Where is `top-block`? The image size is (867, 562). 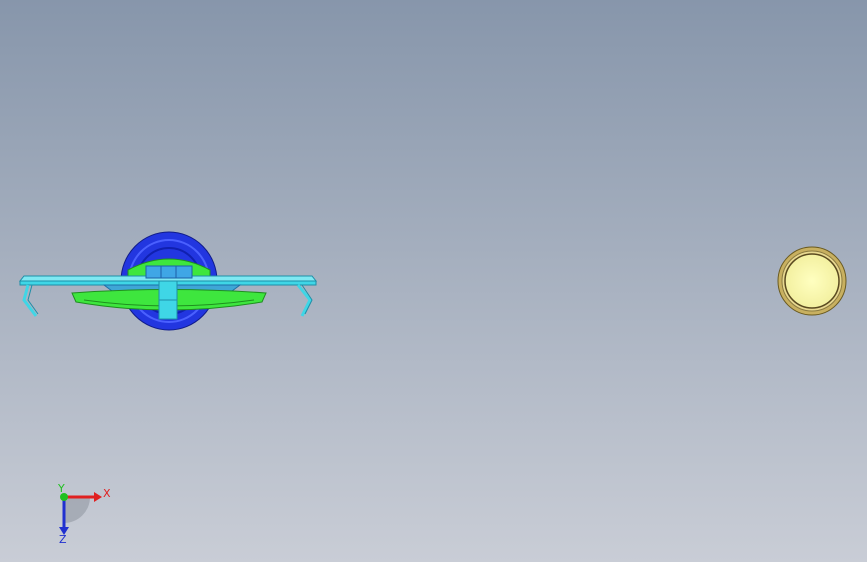 top-block is located at coordinates (169, 272).